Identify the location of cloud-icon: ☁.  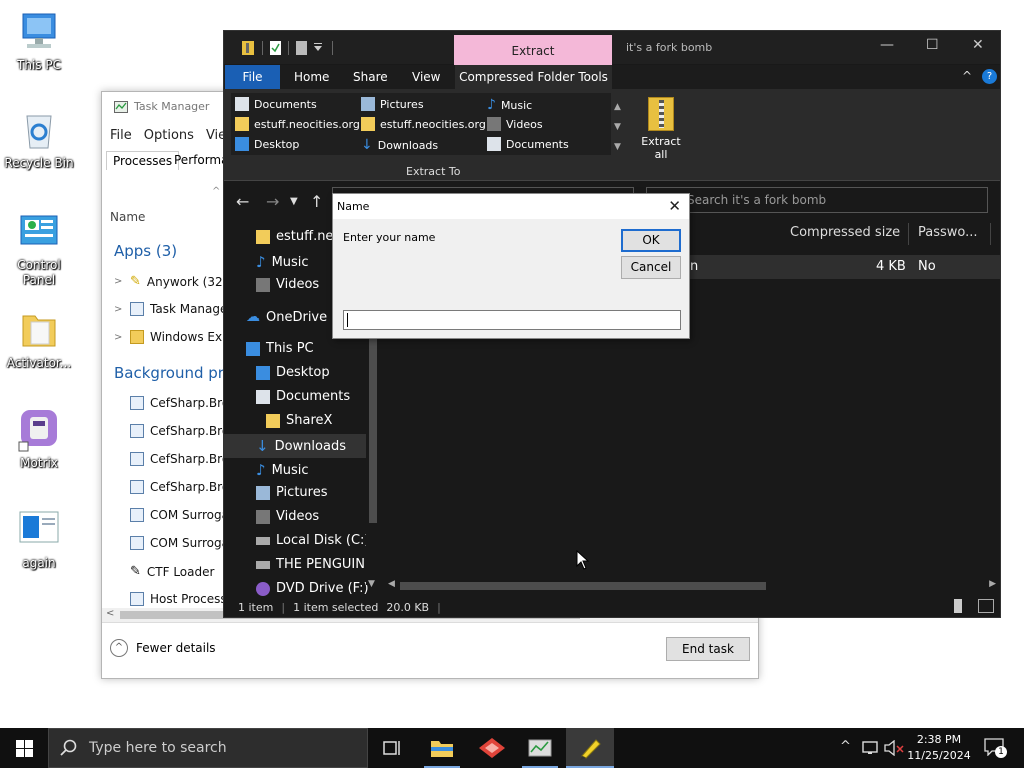
(253, 317).